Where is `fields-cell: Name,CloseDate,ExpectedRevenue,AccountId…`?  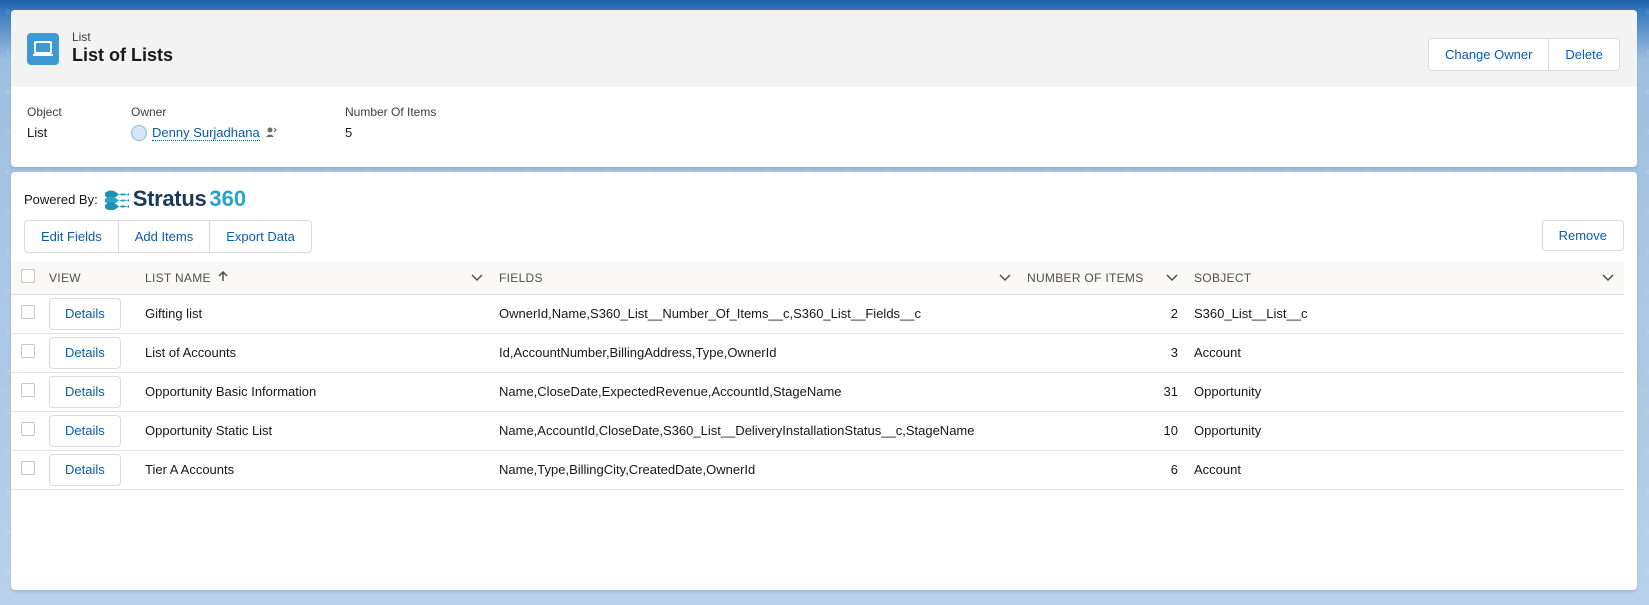
fields-cell: Name,CloseDate,ExpectedRevenue,AccountId… is located at coordinates (670, 391).